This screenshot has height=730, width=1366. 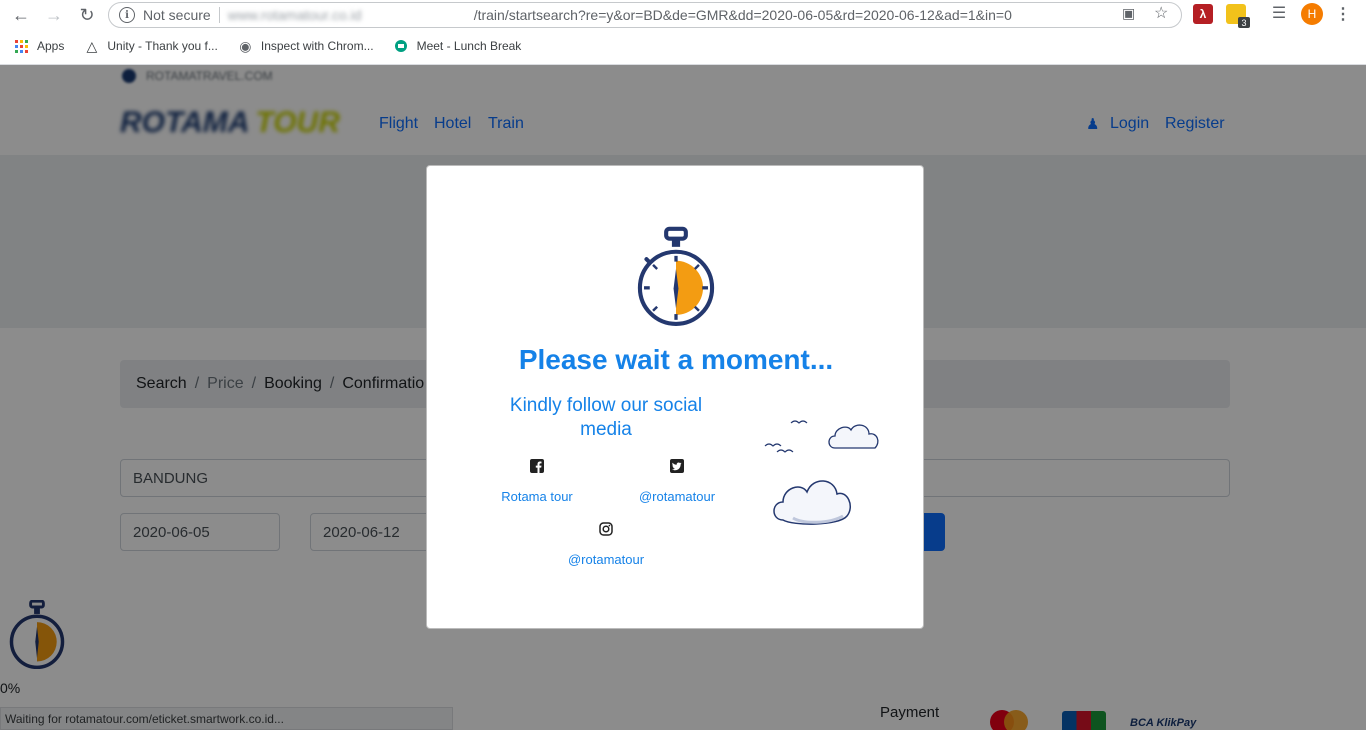 I want to click on info-icon: i, so click(x=127, y=15).